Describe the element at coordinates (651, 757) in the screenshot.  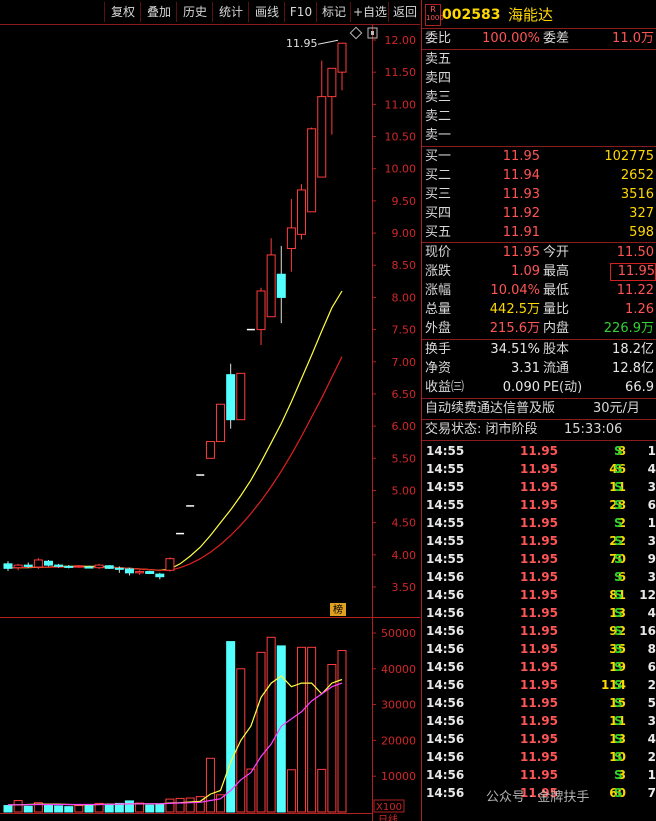
I see `tick-count: 2` at that location.